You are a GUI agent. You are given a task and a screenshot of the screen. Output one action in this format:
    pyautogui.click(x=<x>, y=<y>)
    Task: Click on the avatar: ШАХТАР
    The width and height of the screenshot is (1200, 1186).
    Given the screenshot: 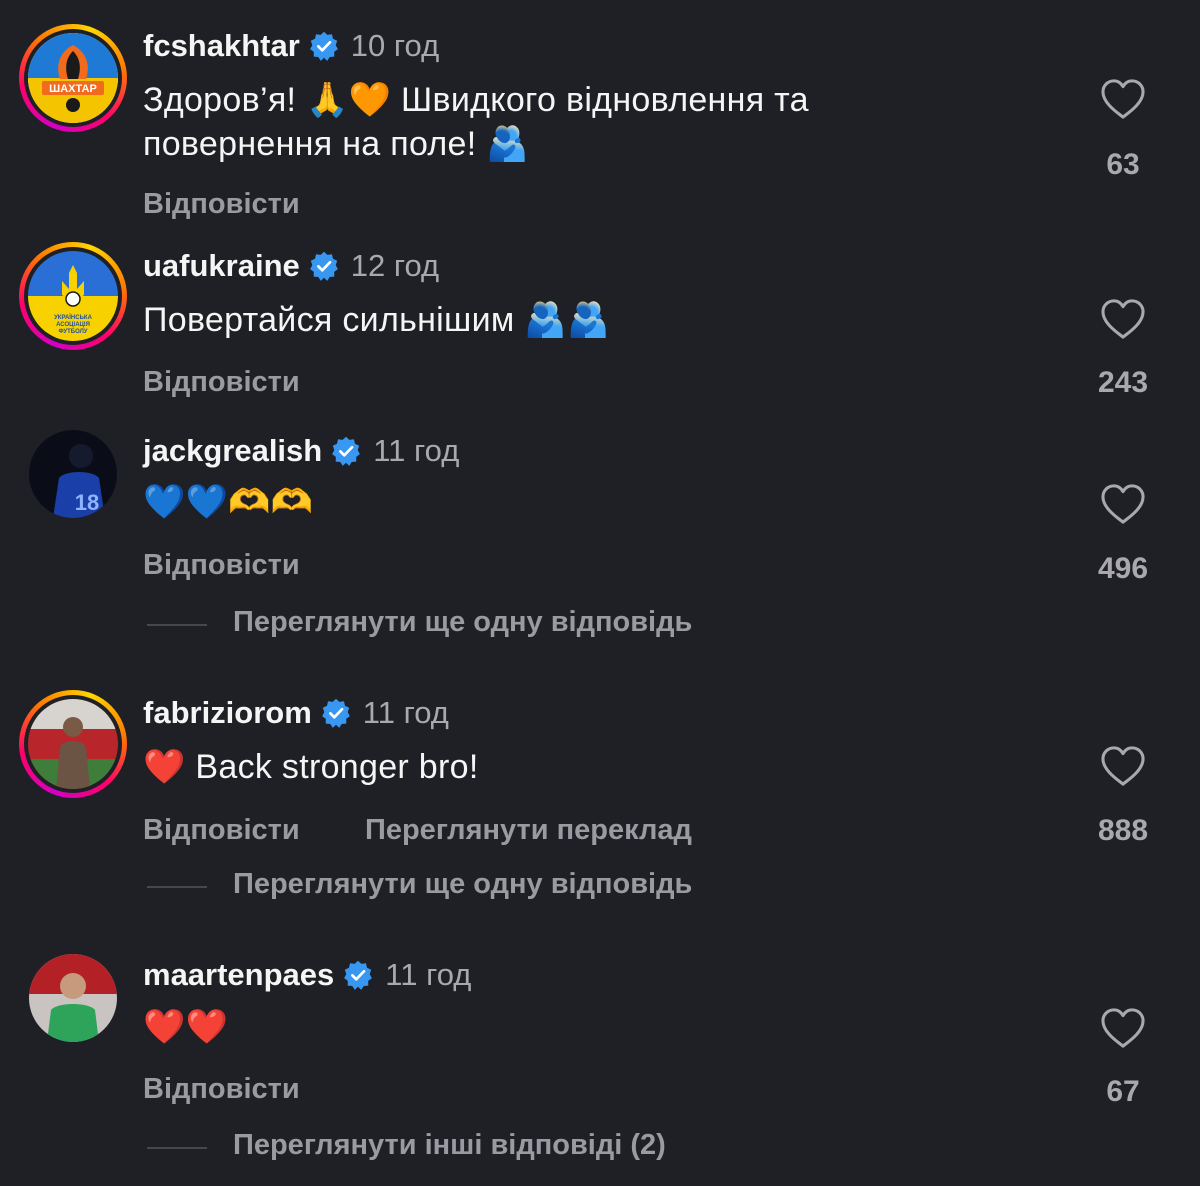 What is the action you would take?
    pyautogui.click(x=73, y=78)
    